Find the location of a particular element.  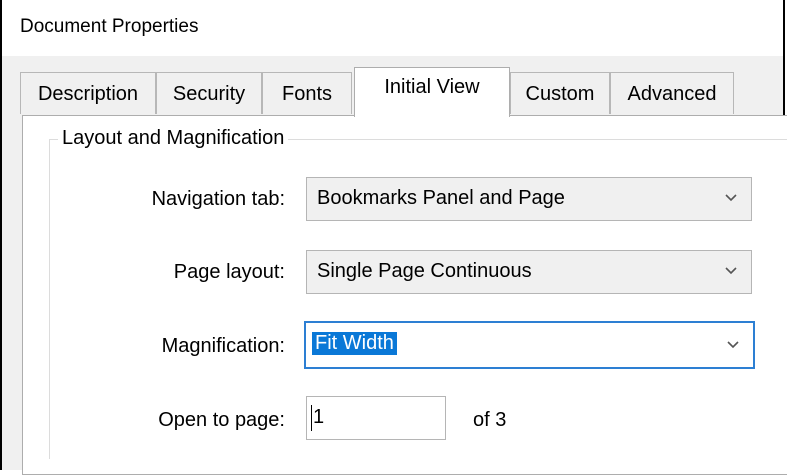

page-layout-value: Single Page Continuous is located at coordinates (424, 271).